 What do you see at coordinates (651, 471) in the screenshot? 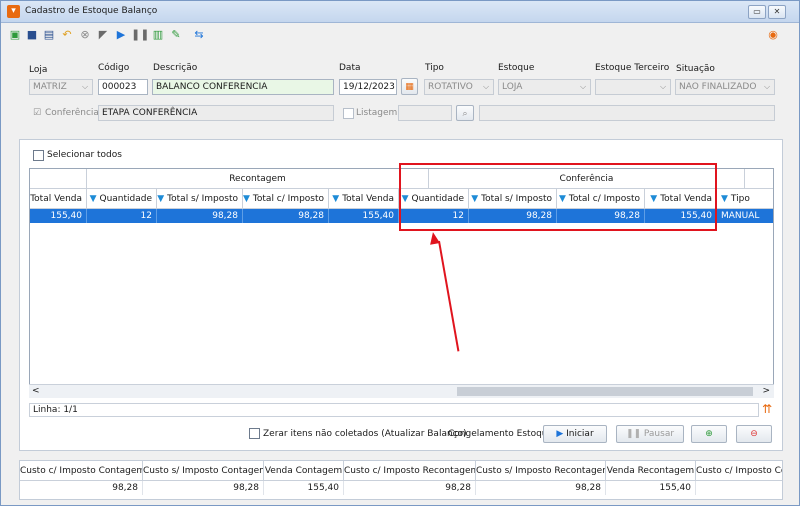
I see `summary-col: Venda Recontagem` at bounding box center [651, 471].